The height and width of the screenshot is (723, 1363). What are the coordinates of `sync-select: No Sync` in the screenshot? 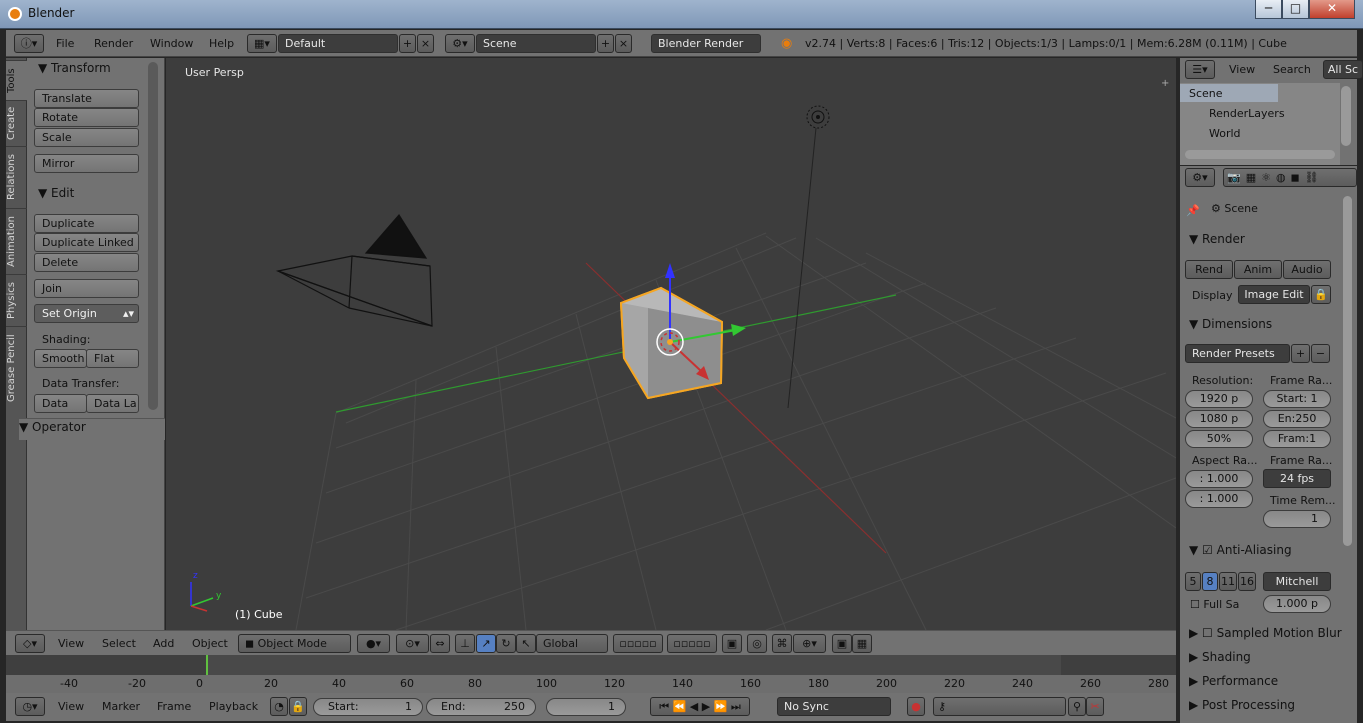 It's located at (834, 706).